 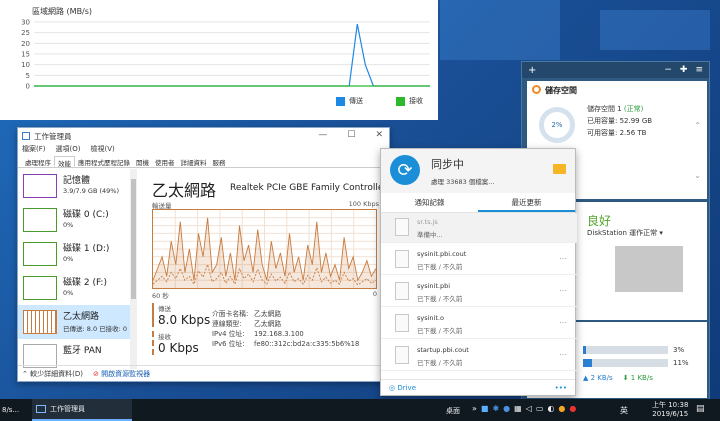 What do you see at coordinates (670, 405) in the screenshot?
I see `clock-time: 上午 10:38` at bounding box center [670, 405].